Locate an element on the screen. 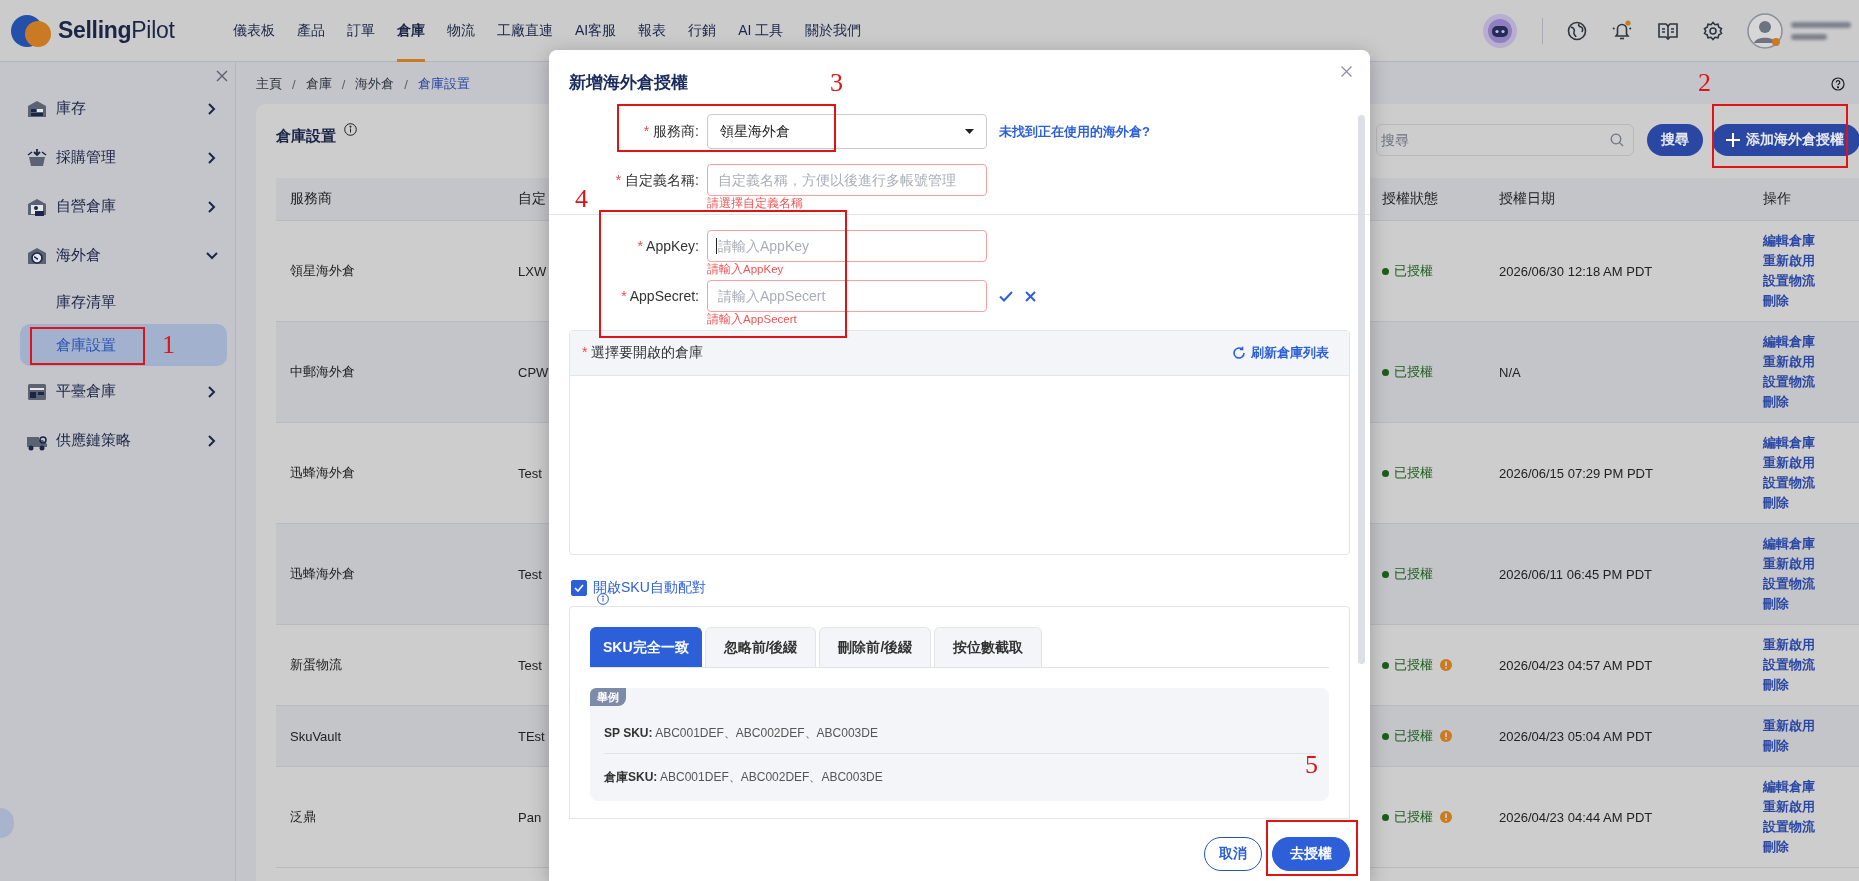  sidebar-item: 採購管理 is located at coordinates (117, 157).